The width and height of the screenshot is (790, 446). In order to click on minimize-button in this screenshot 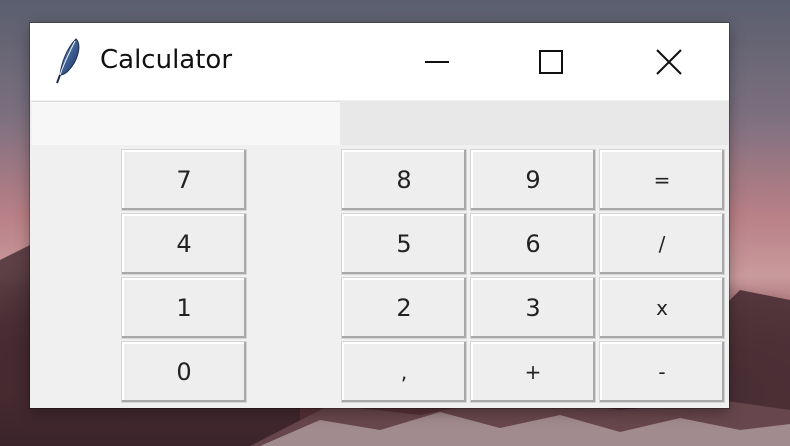, I will do `click(437, 61)`.